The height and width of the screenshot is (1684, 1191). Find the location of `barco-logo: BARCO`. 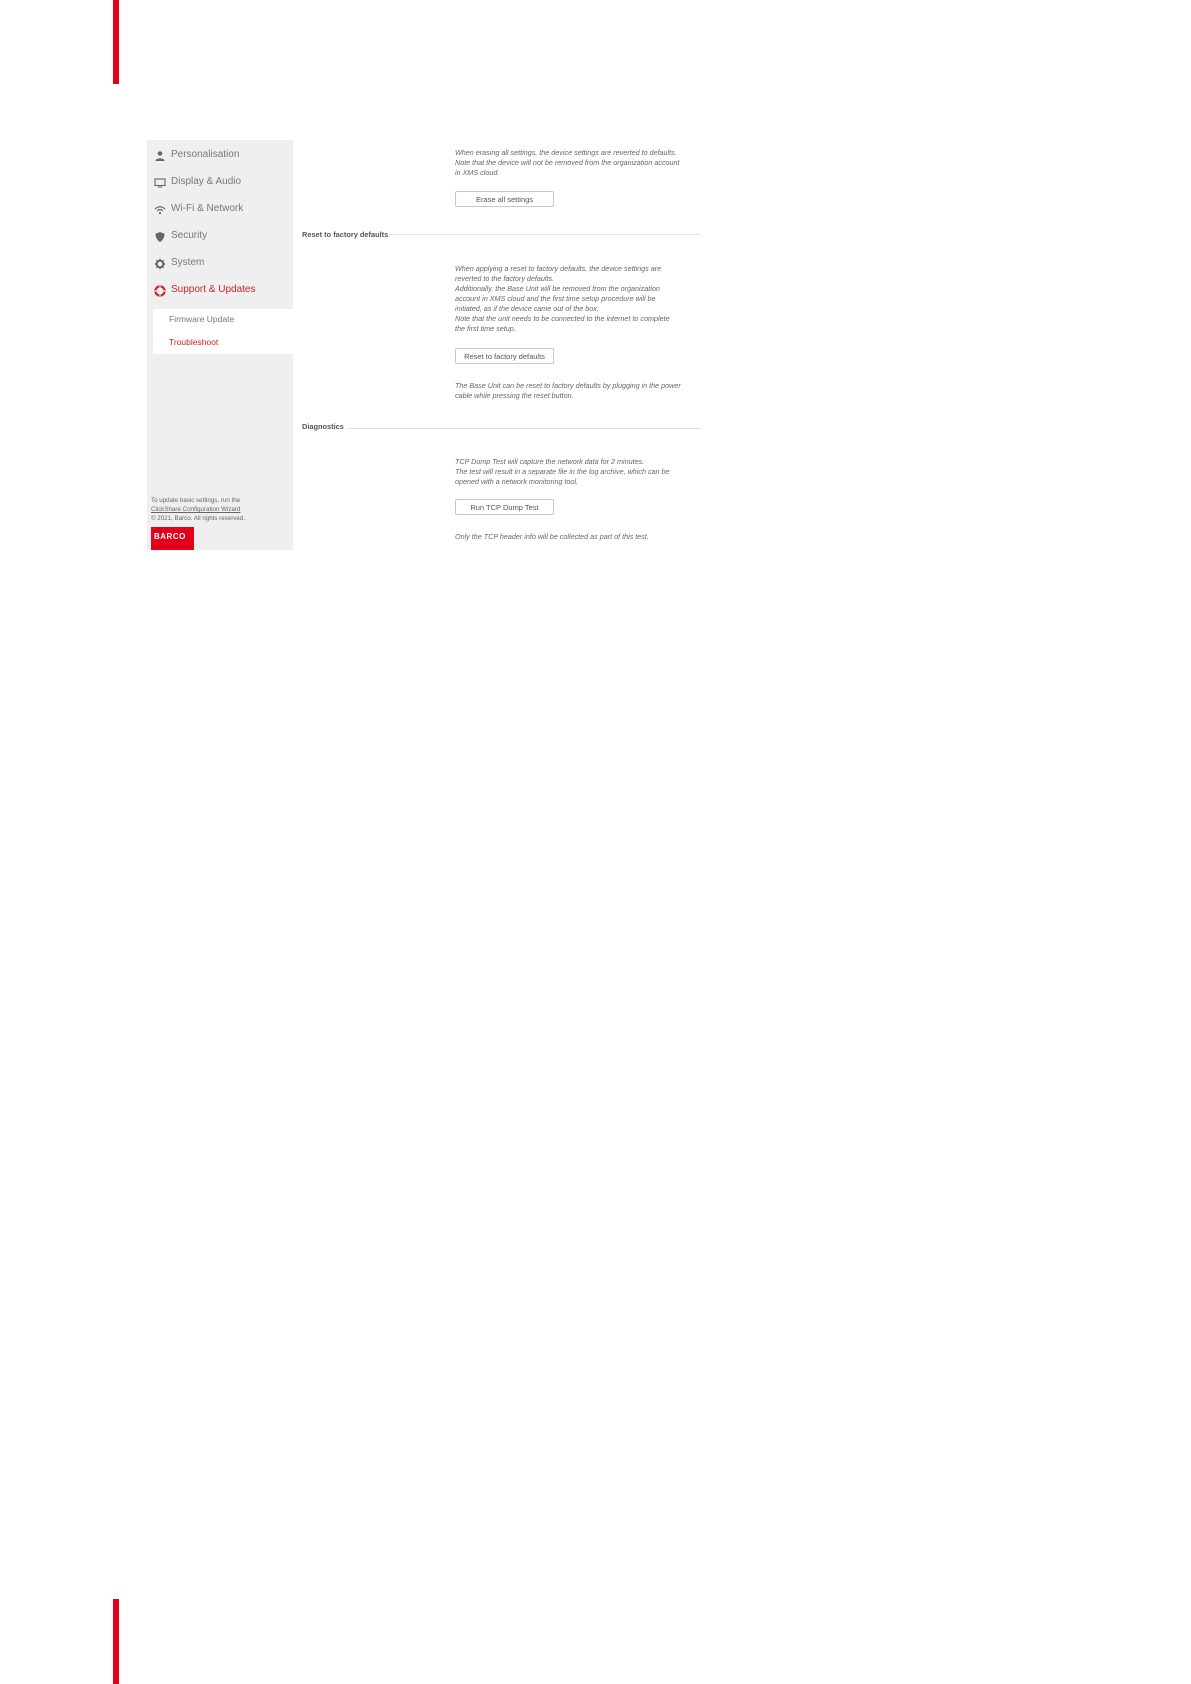

barco-logo: BARCO is located at coordinates (172, 538).